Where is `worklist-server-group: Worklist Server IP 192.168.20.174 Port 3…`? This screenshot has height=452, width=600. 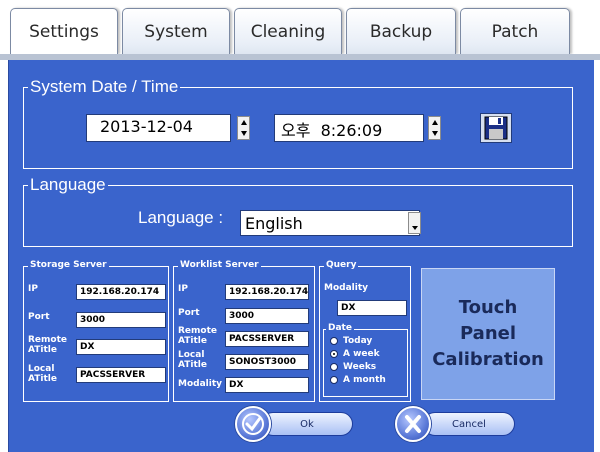
worklist-server-group: Worklist Server IP 192.168.20.174 Port 3… is located at coordinates (244, 331).